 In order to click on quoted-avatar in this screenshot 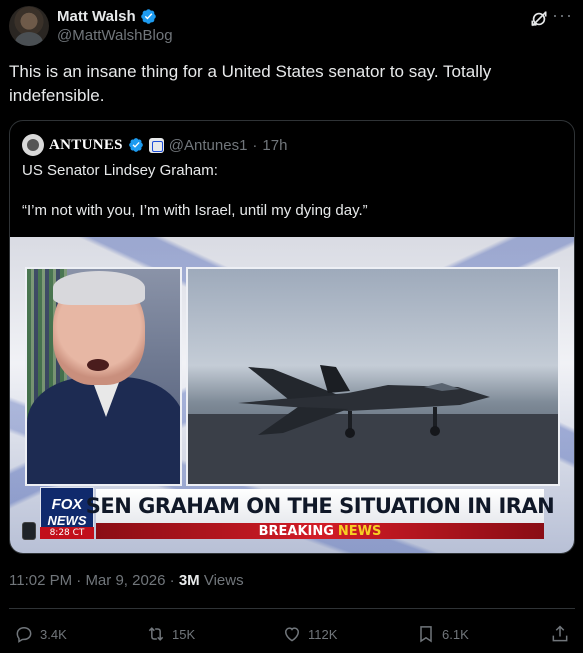, I will do `click(33, 145)`.